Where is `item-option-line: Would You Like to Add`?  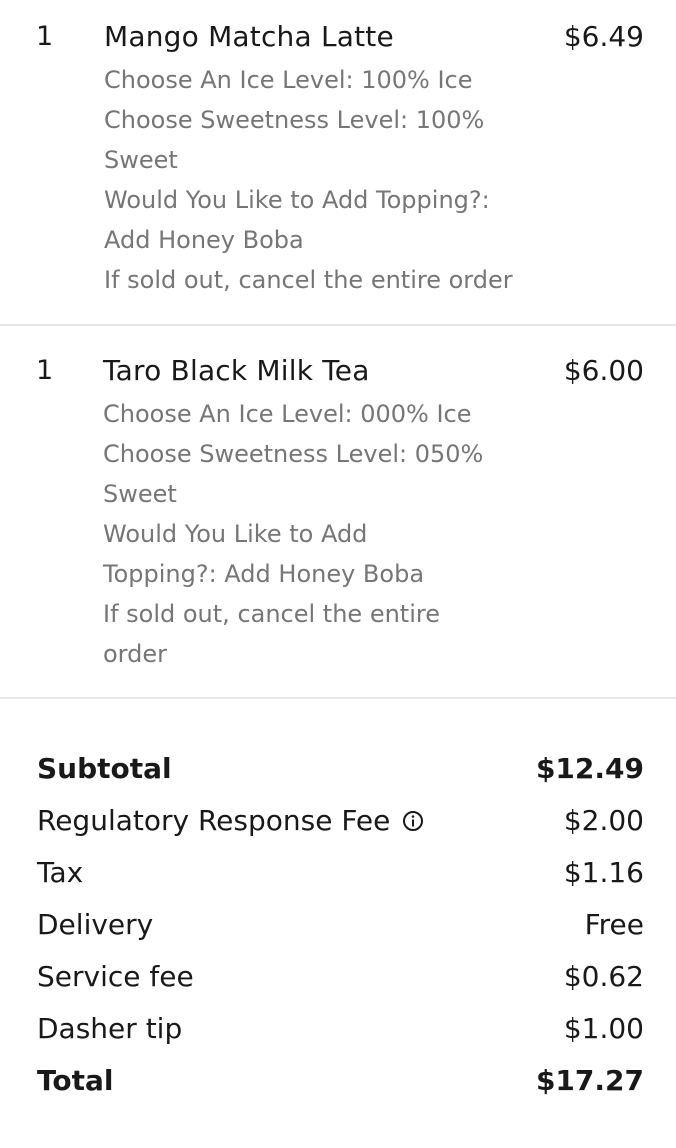 item-option-line: Would You Like to Add is located at coordinates (235, 534).